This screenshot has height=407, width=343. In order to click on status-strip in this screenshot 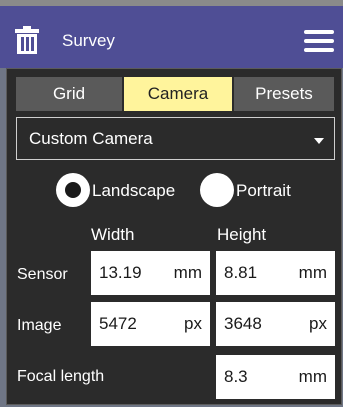, I will do `click(171, 3)`.